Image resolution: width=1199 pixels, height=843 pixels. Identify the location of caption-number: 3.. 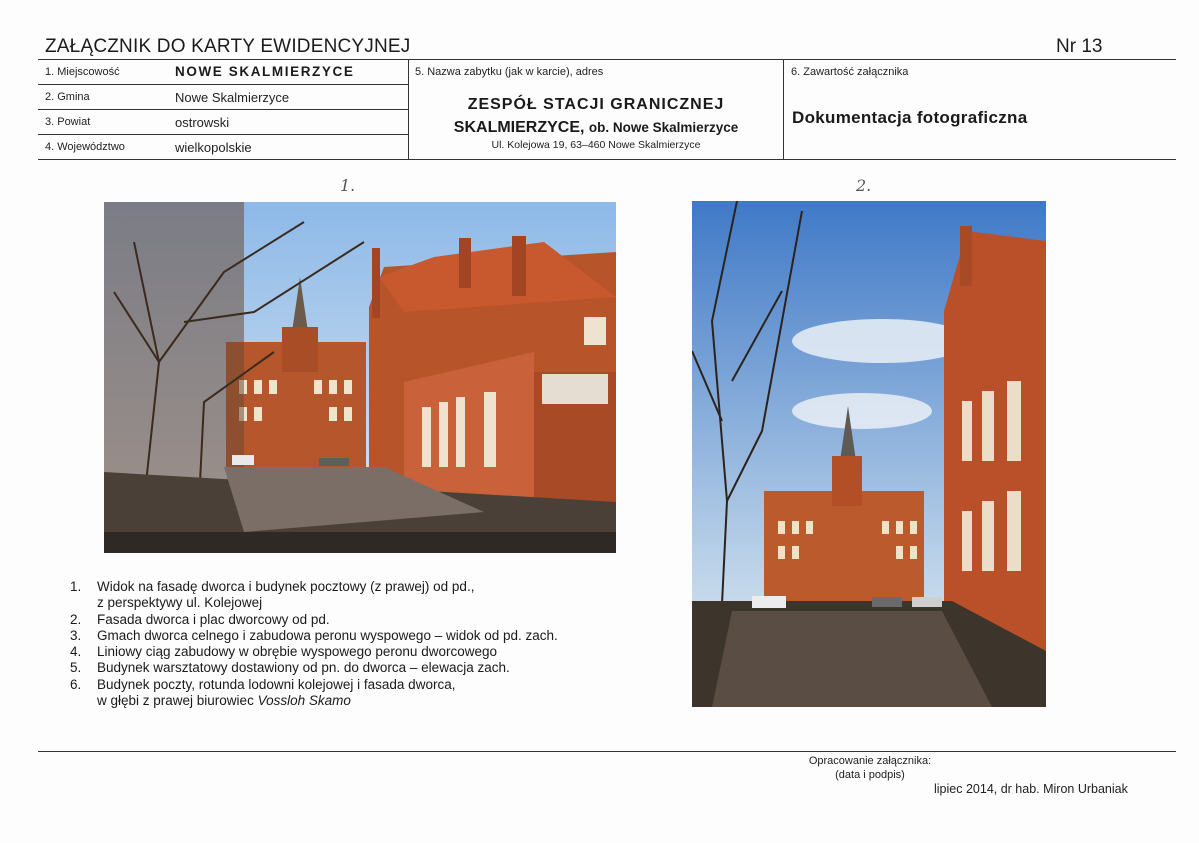
(76, 635).